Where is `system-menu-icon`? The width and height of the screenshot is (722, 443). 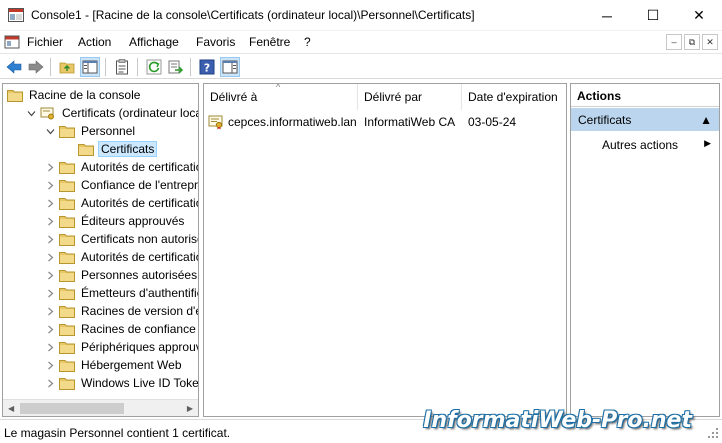
system-menu-icon is located at coordinates (12, 42).